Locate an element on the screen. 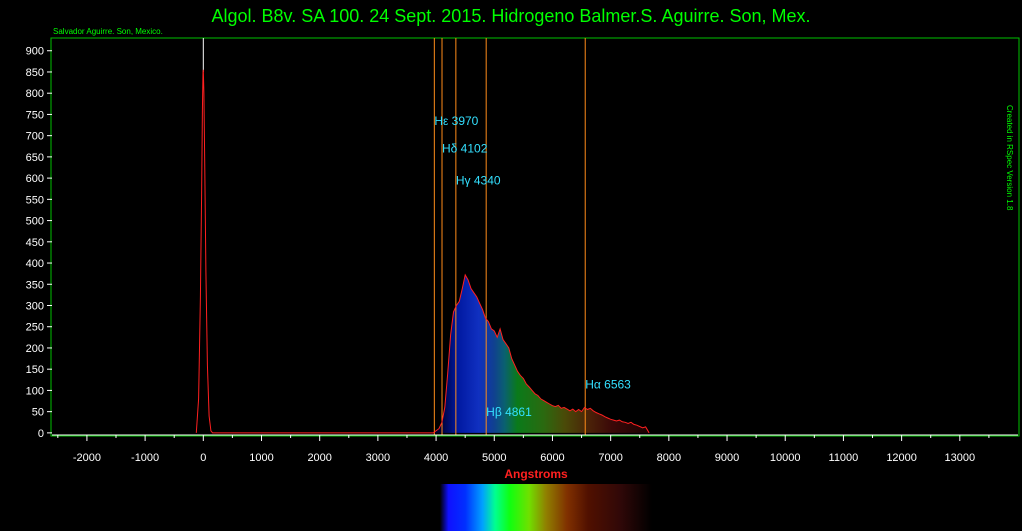  y-tick-label: 150 is located at coordinates (35, 370).